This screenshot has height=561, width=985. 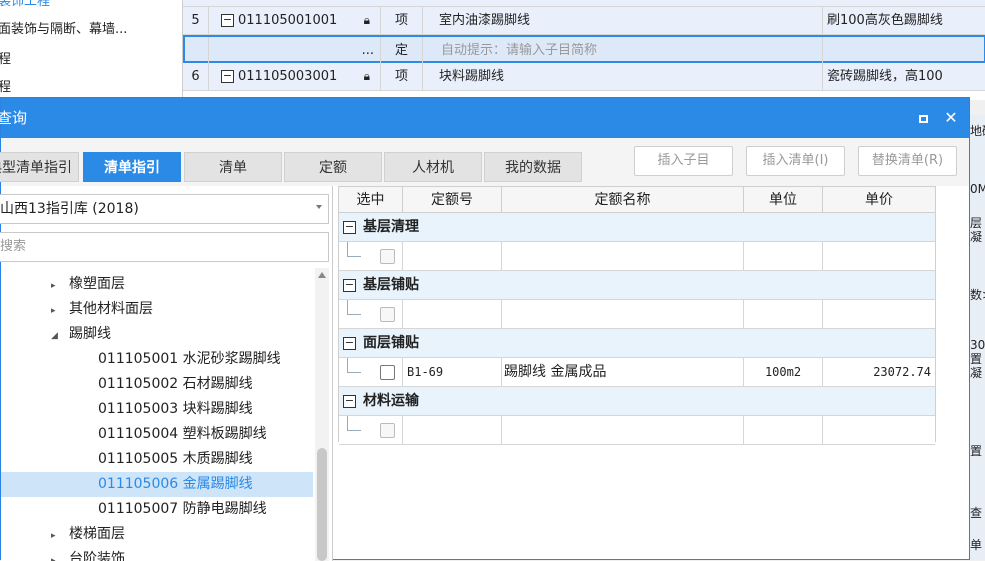 I want to click on maximize-icon, so click(x=923, y=118).